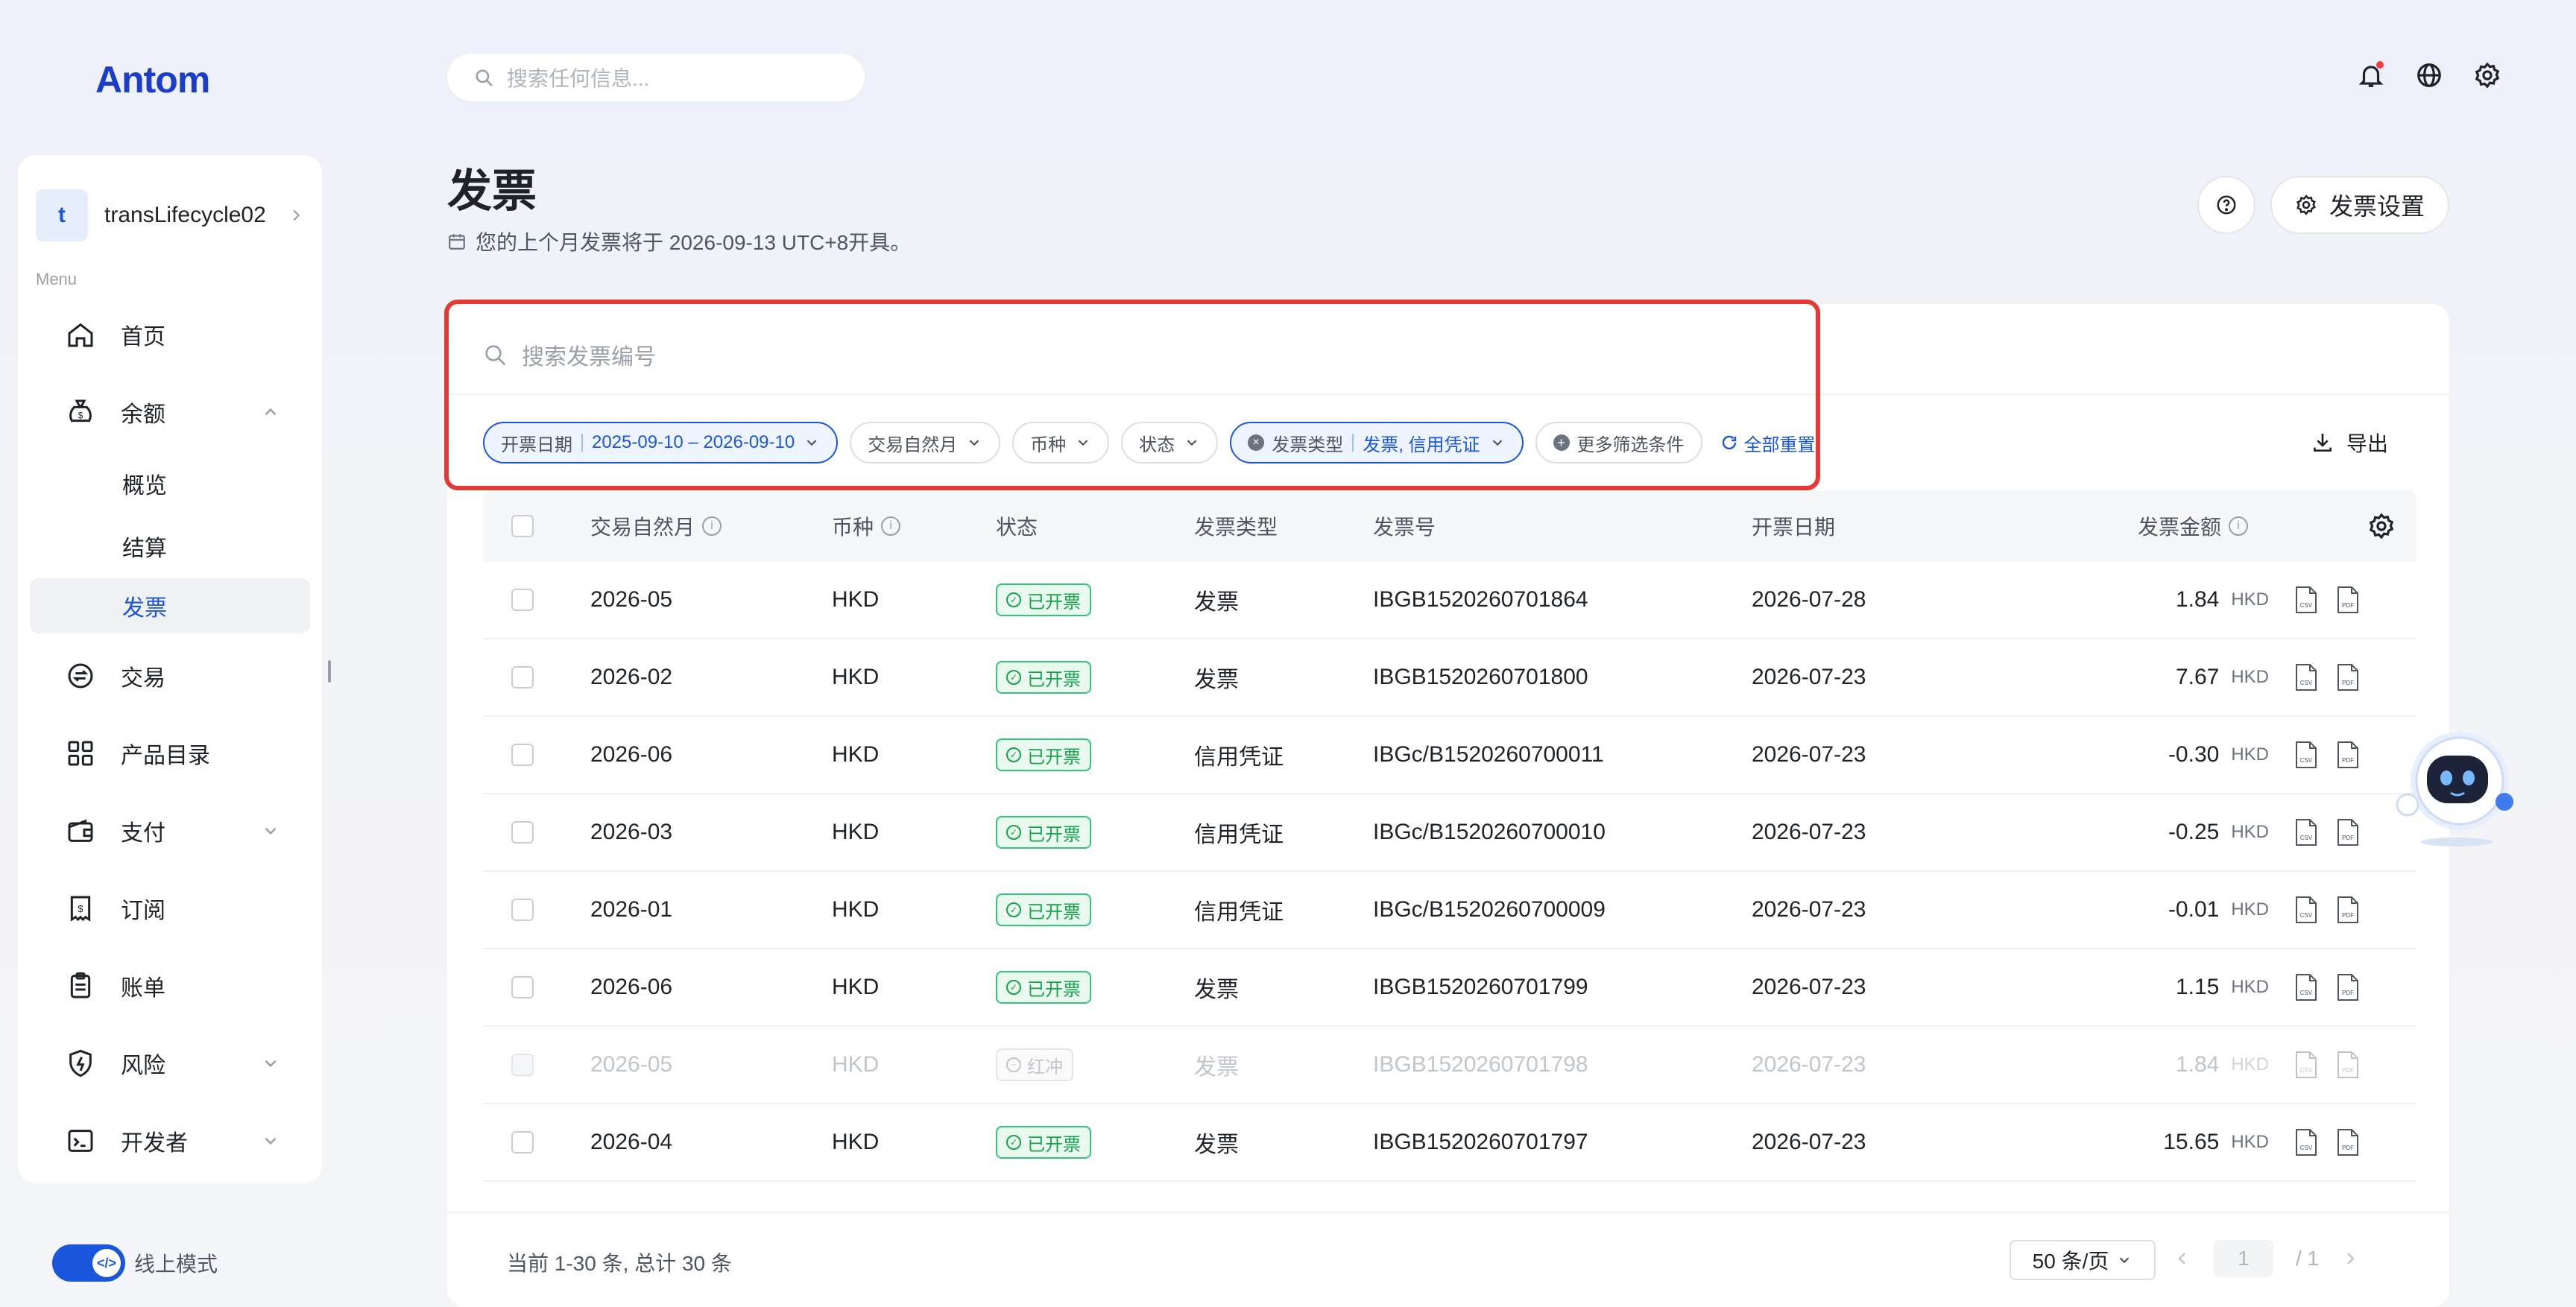 The width and height of the screenshot is (2576, 1307). I want to click on sidebar-item-bills: 账单, so click(170, 985).